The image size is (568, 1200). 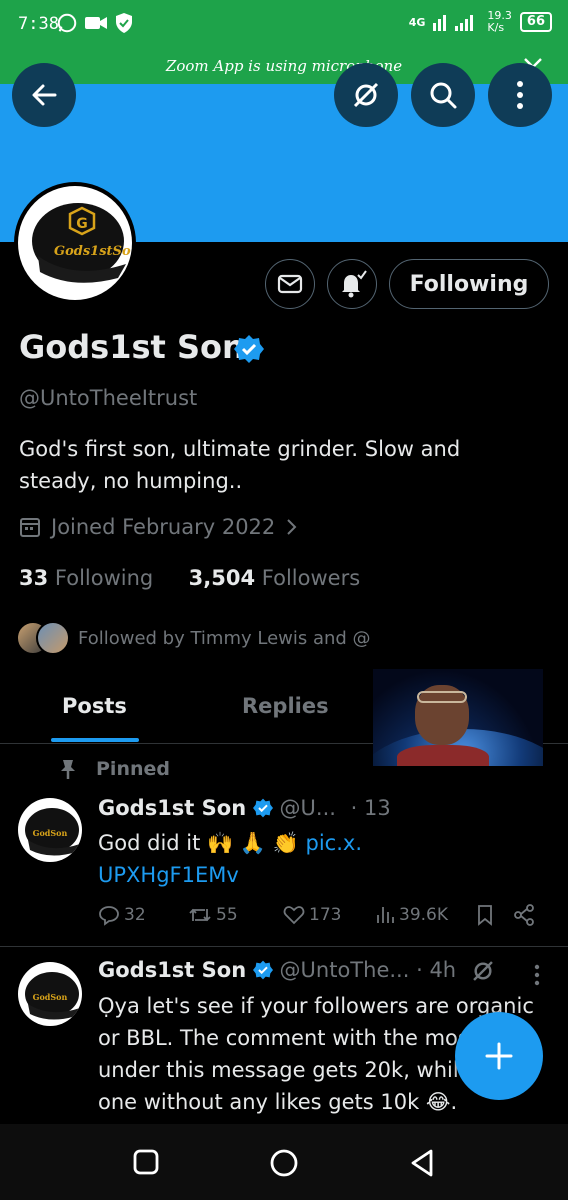 I want to click on zoom-video-overlay, so click(x=458, y=717).